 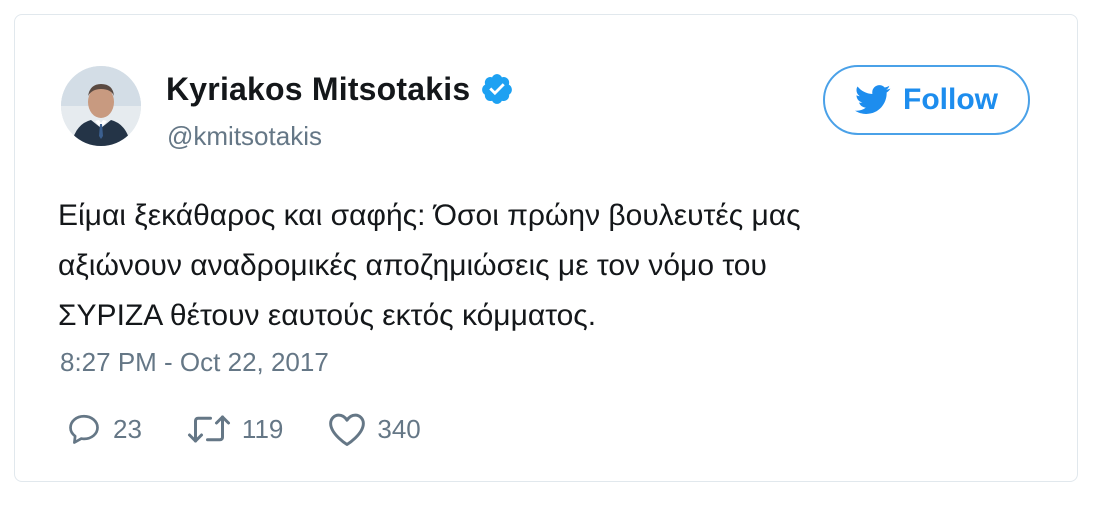 What do you see at coordinates (103, 429) in the screenshot?
I see `reply-button: 23` at bounding box center [103, 429].